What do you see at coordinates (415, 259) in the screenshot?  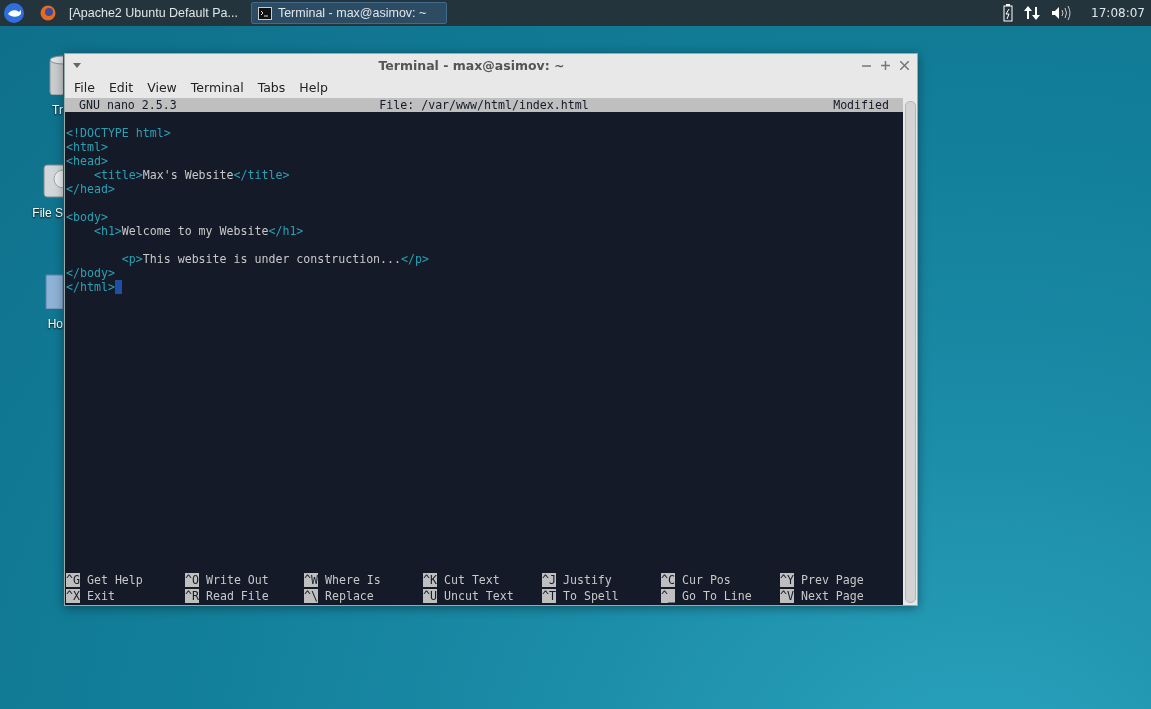 I see `html-tag: </p>` at bounding box center [415, 259].